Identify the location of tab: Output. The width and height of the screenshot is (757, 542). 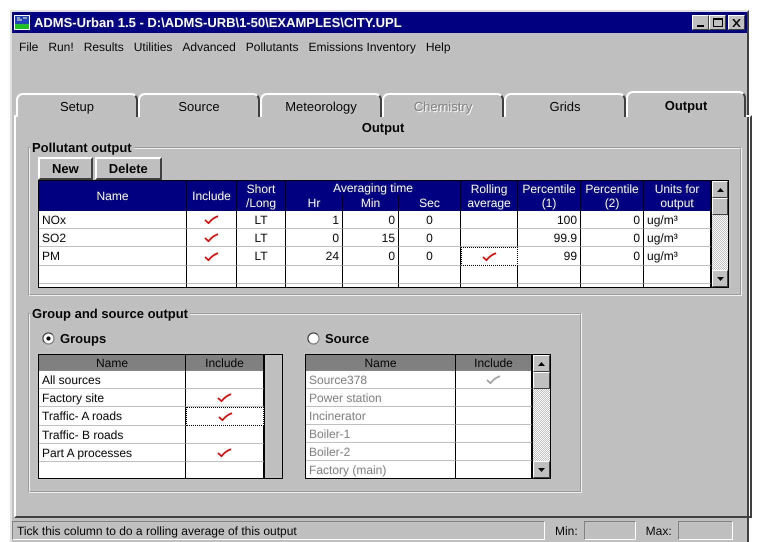
(686, 104).